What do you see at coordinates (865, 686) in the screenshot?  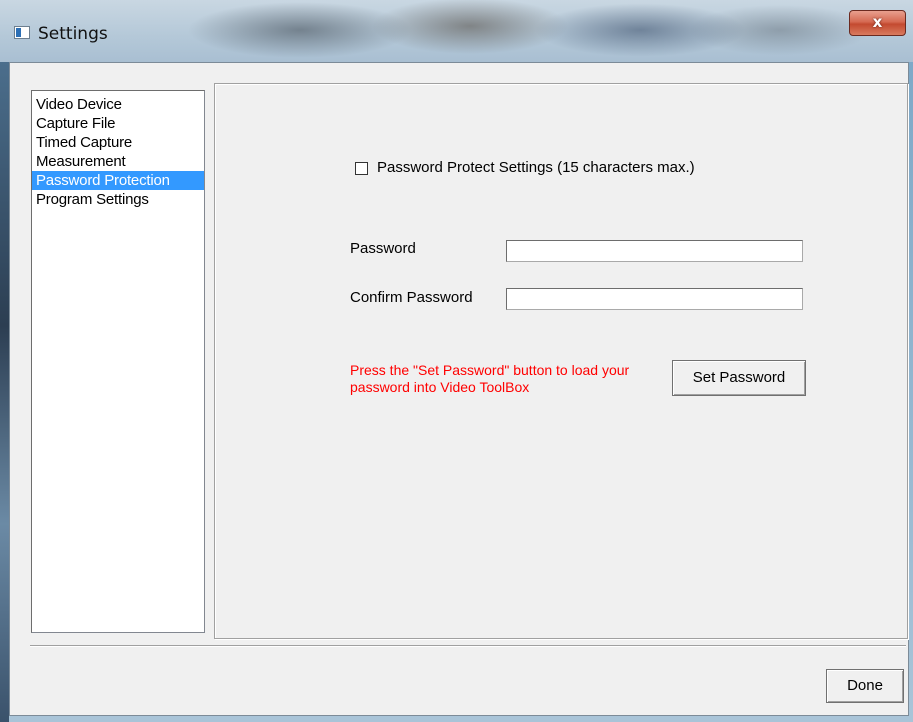 I see `done-button: Done` at bounding box center [865, 686].